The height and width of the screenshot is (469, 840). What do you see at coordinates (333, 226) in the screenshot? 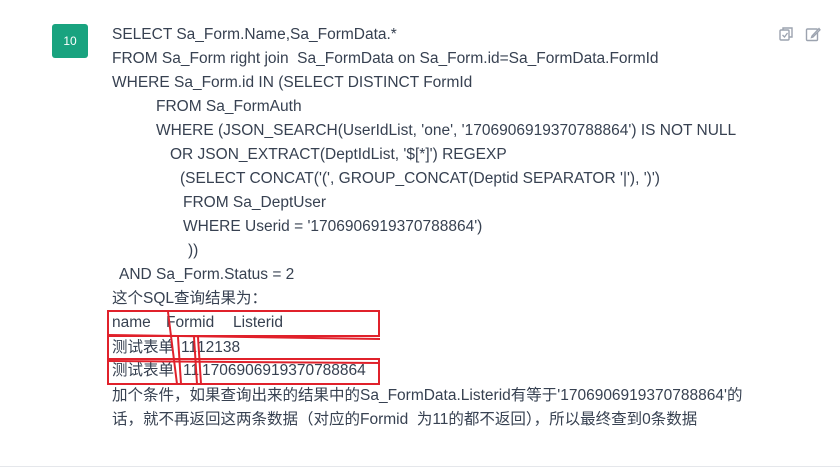
I see `sql-line: WHERE Userid = '1706906919370788864')` at bounding box center [333, 226].